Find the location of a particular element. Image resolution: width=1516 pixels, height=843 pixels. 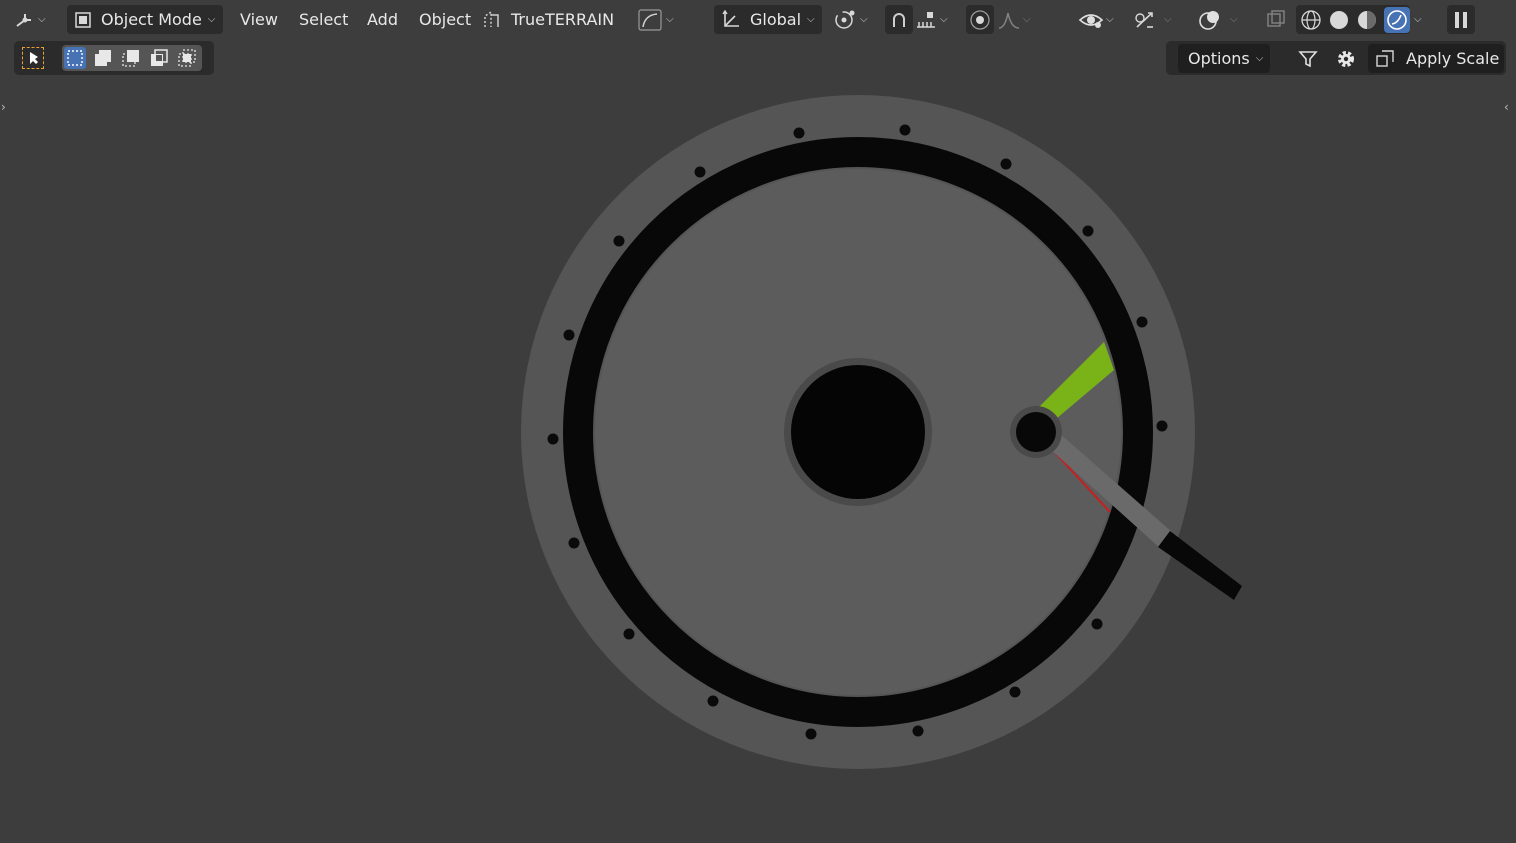

cursor-arrow-icon is located at coordinates (34, 58).